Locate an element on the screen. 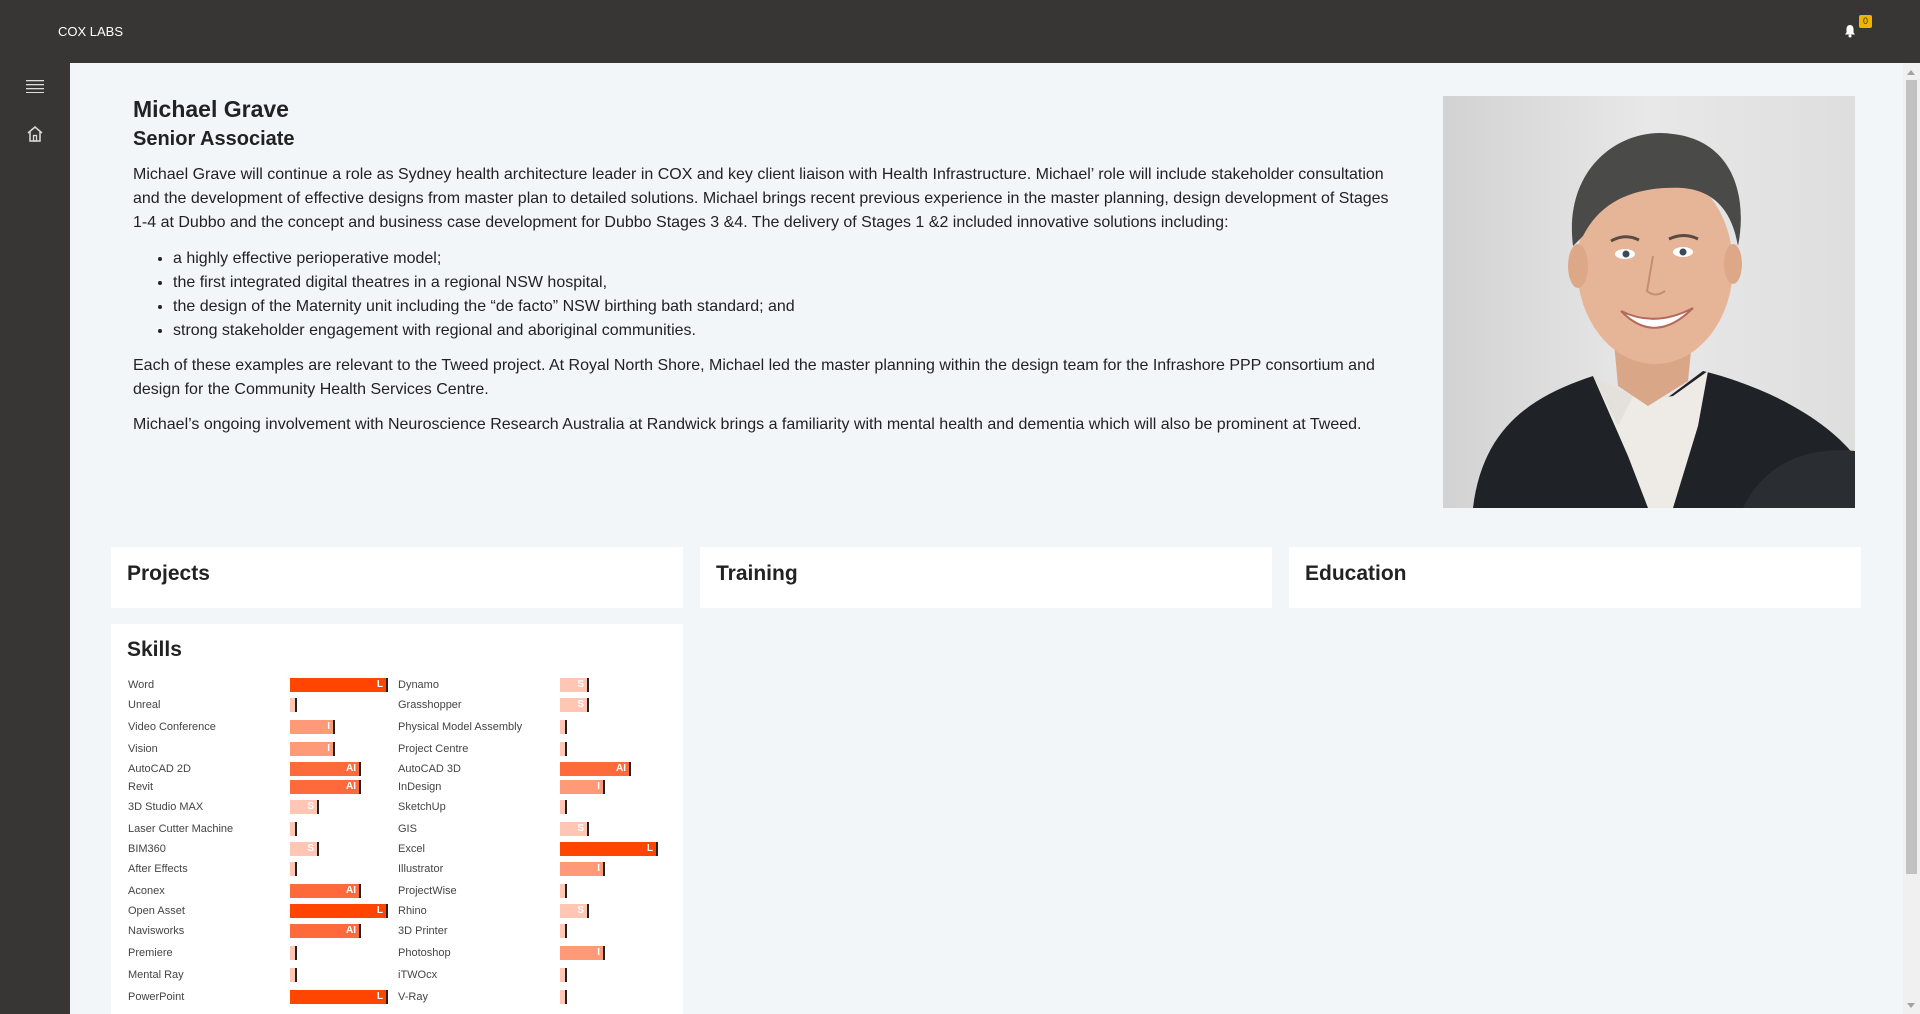 This screenshot has width=1920, height=1014. skill-label: AutoCAD 2D is located at coordinates (159, 769).